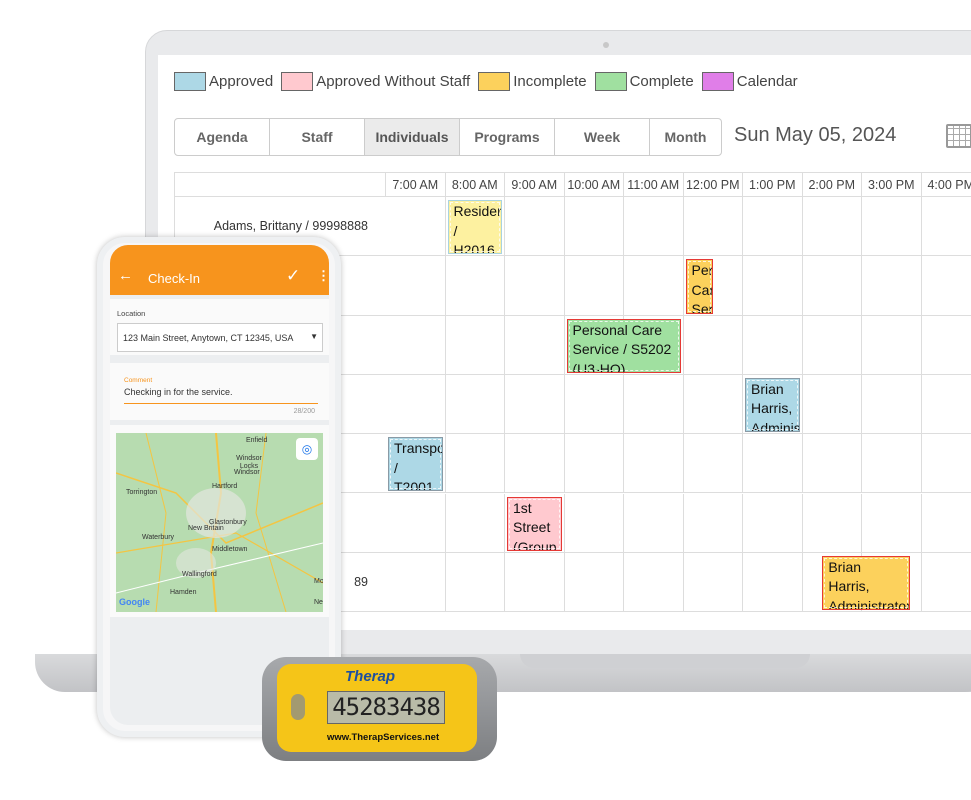  I want to click on location-select: 123 Main Street, Anytown, CT 12345, USA ▼, so click(220, 337).